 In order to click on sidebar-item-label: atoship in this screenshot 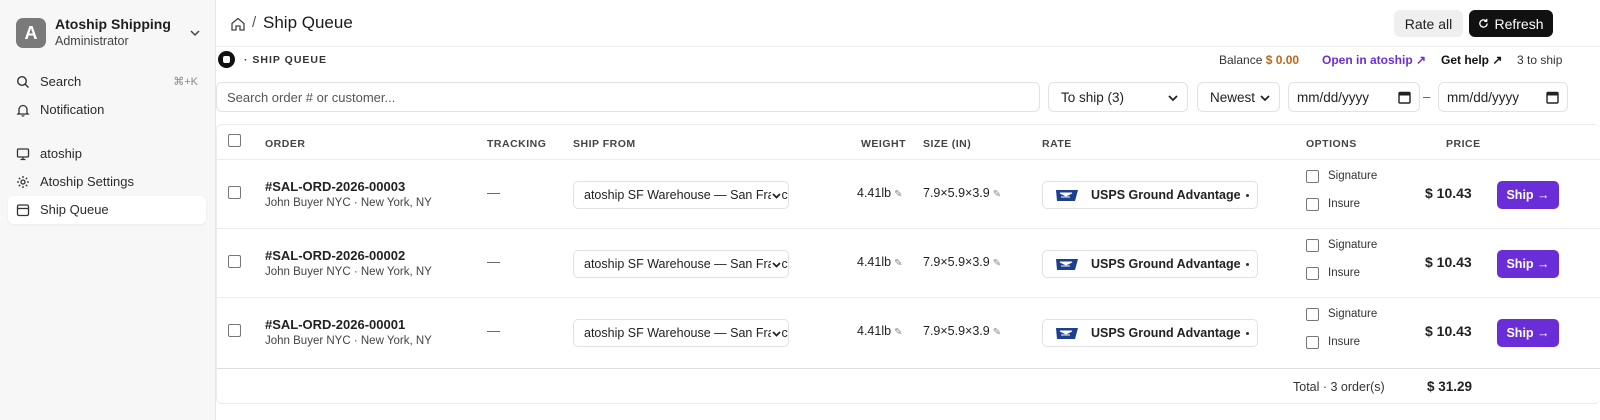, I will do `click(61, 153)`.